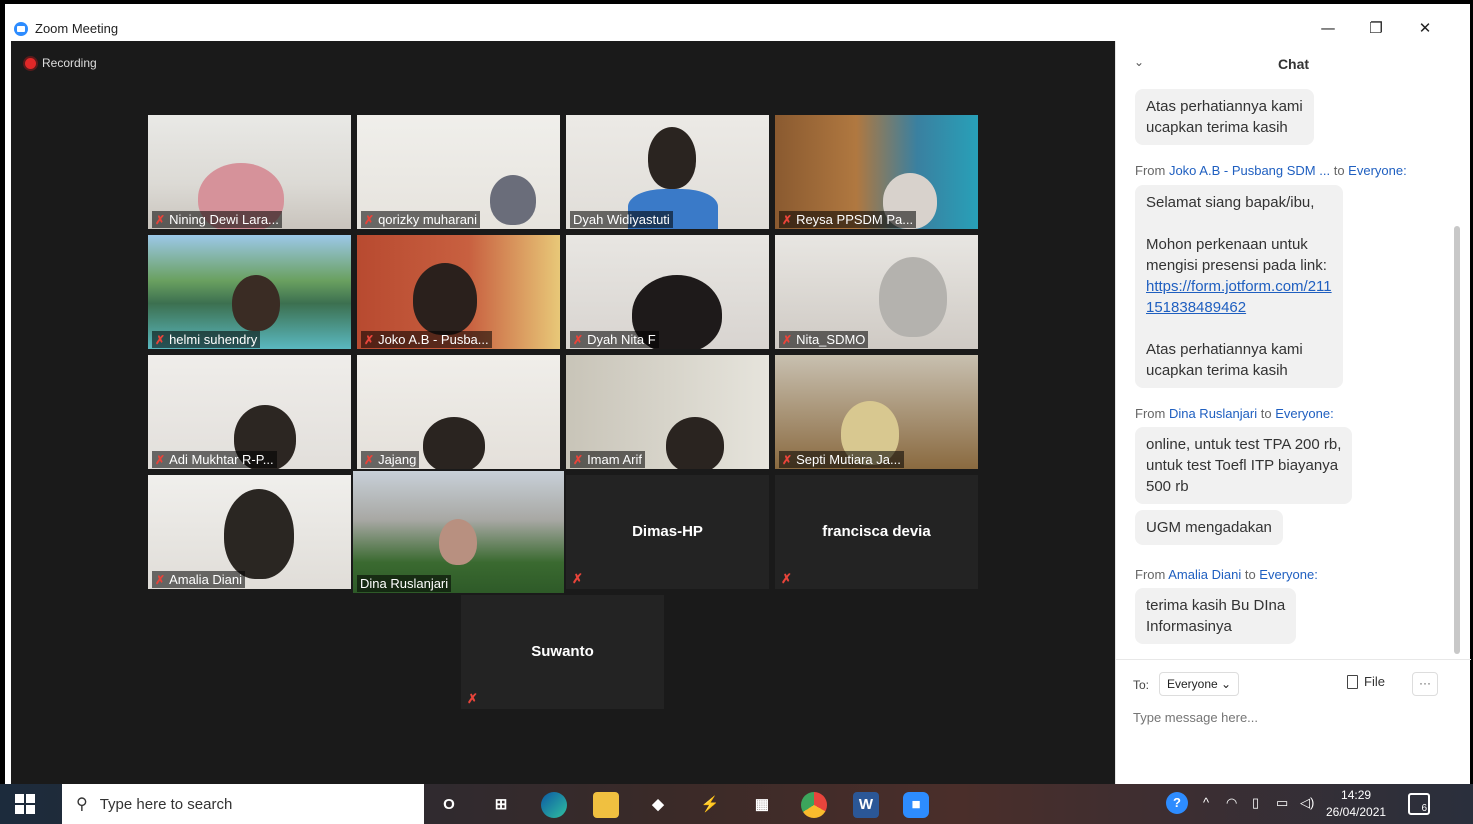 Image resolution: width=1473 pixels, height=824 pixels. What do you see at coordinates (1356, 795) in the screenshot?
I see `clock-time: 14:29` at bounding box center [1356, 795].